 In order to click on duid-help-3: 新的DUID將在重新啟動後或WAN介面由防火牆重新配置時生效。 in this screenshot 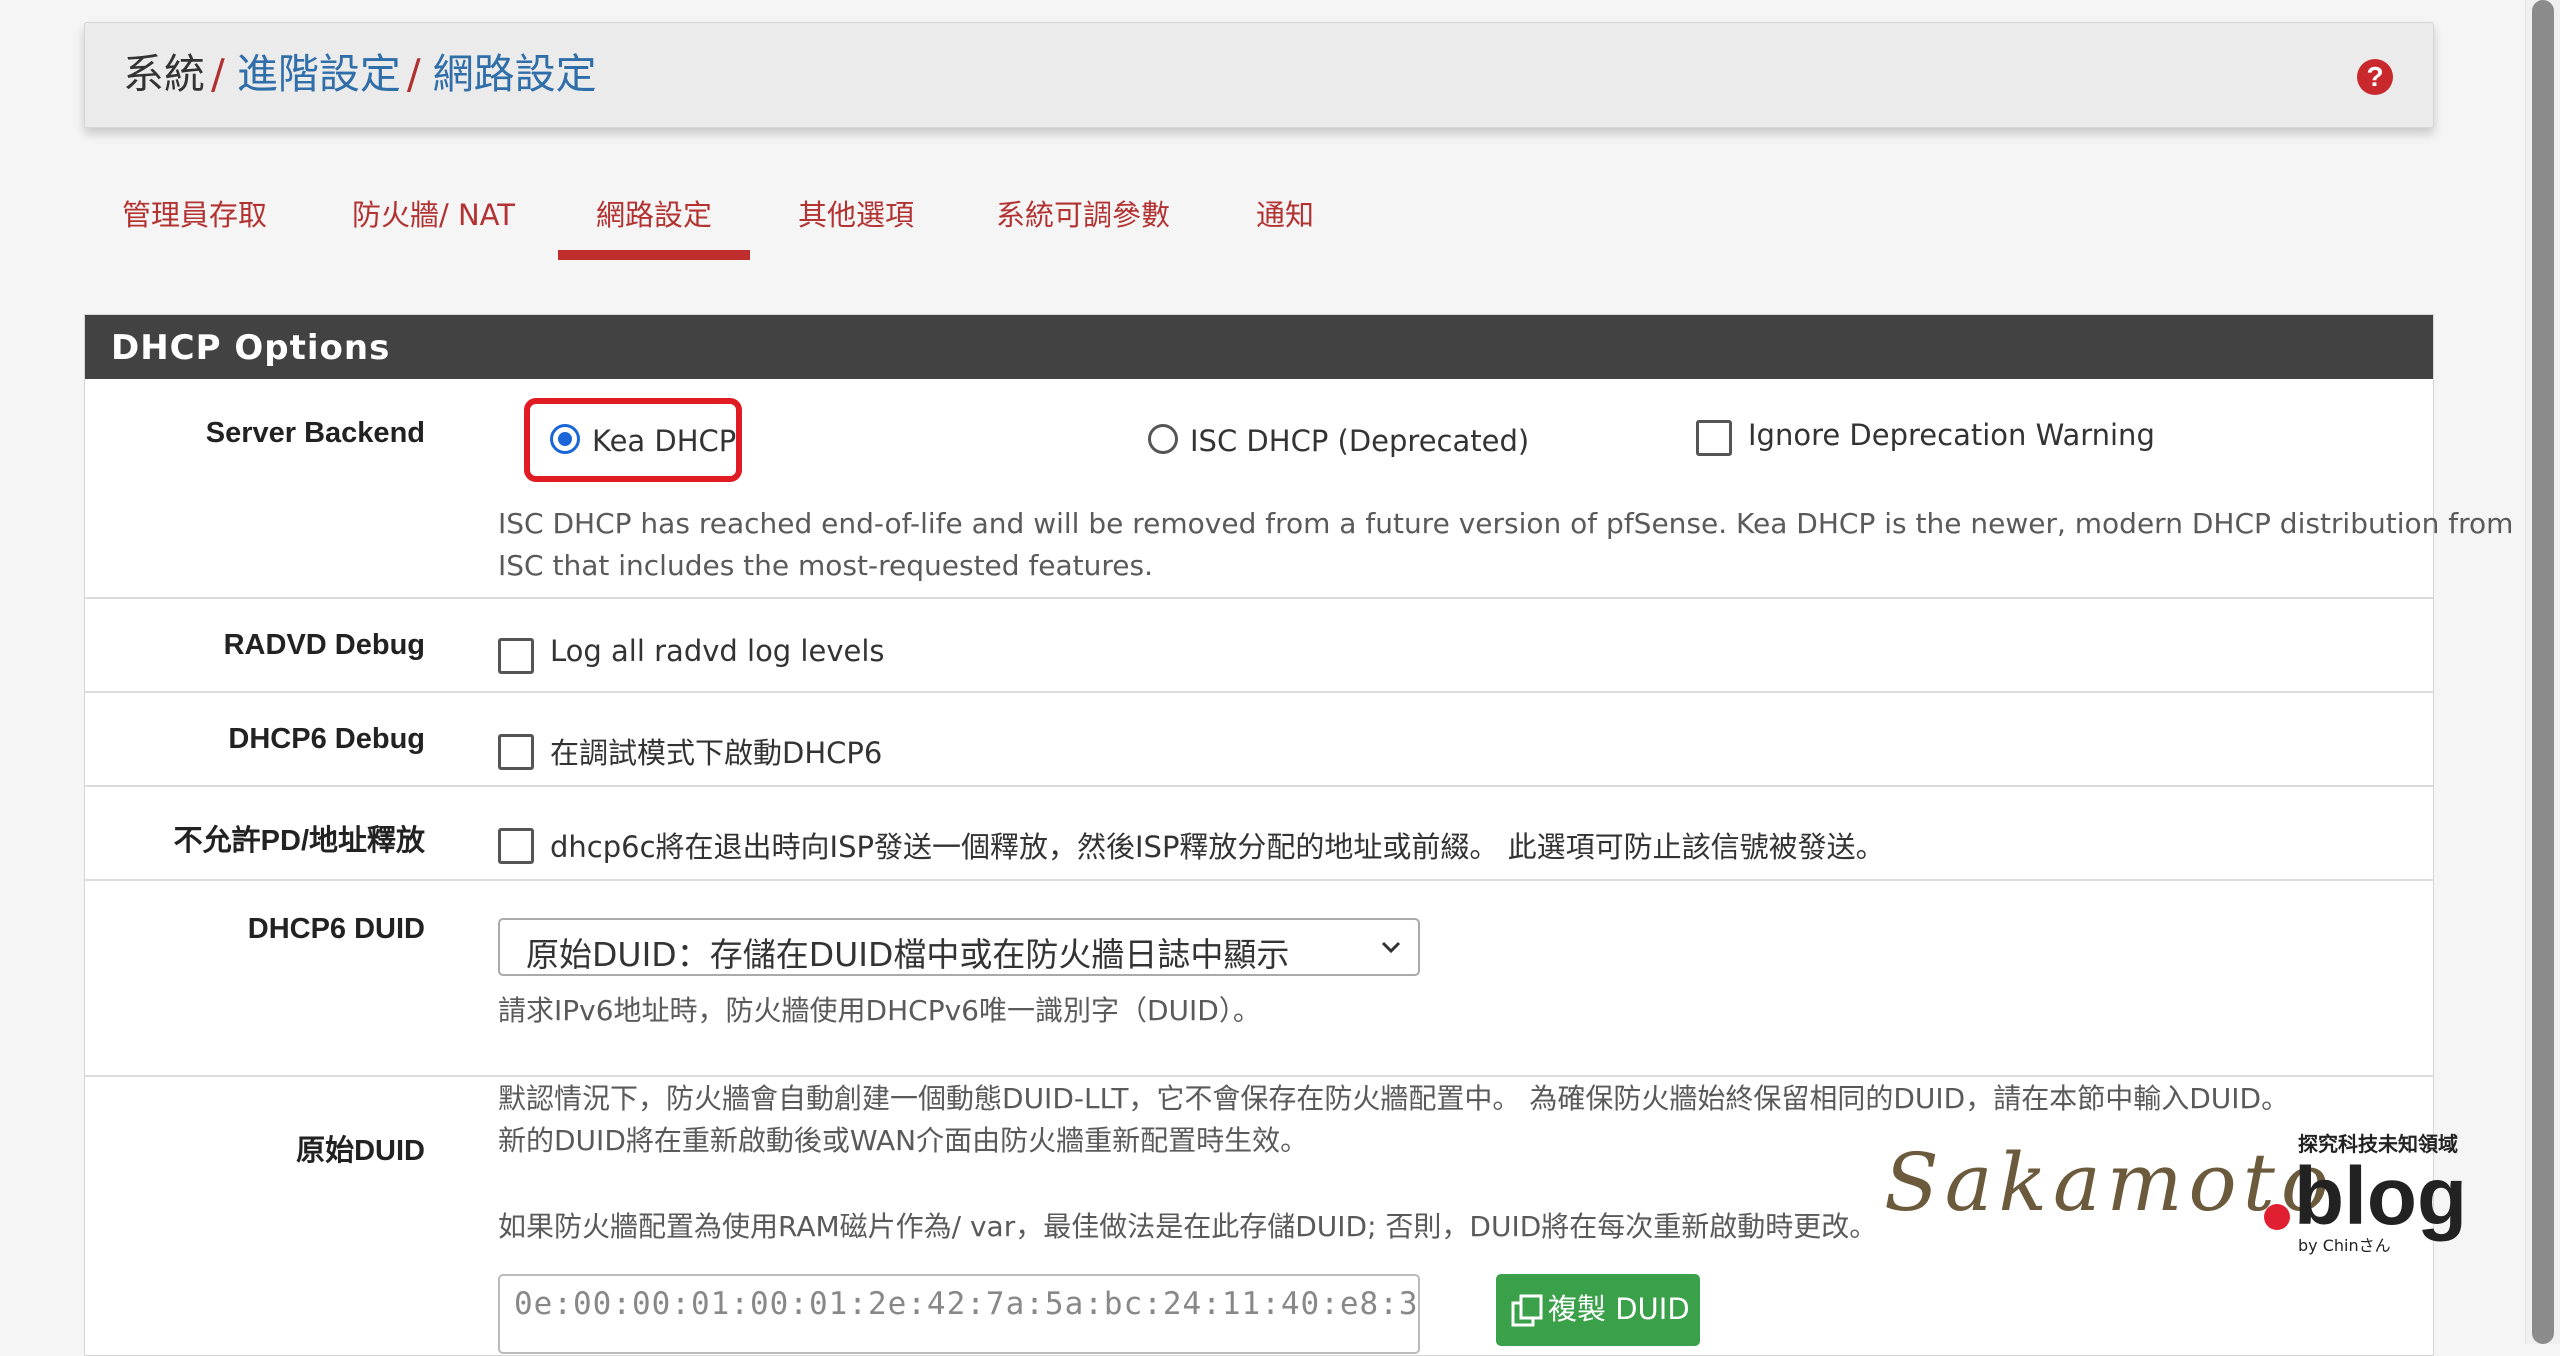, I will do `click(903, 1140)`.